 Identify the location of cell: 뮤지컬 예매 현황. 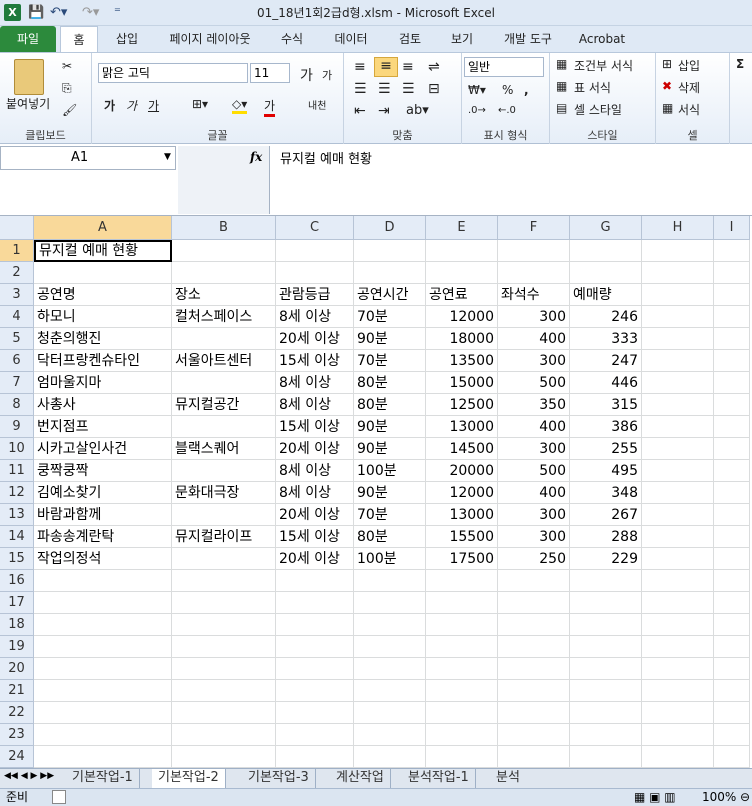
(103, 251).